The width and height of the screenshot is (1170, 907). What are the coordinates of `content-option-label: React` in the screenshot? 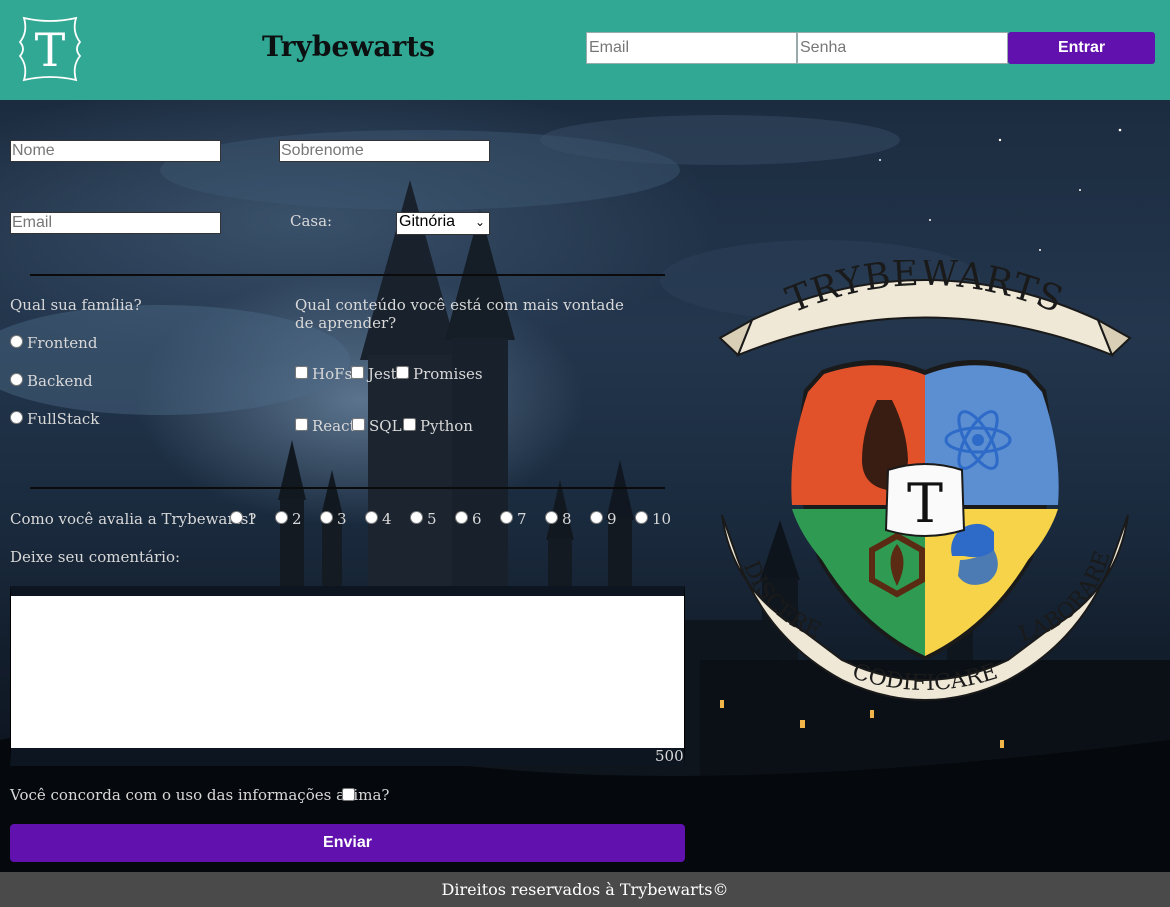 It's located at (334, 426).